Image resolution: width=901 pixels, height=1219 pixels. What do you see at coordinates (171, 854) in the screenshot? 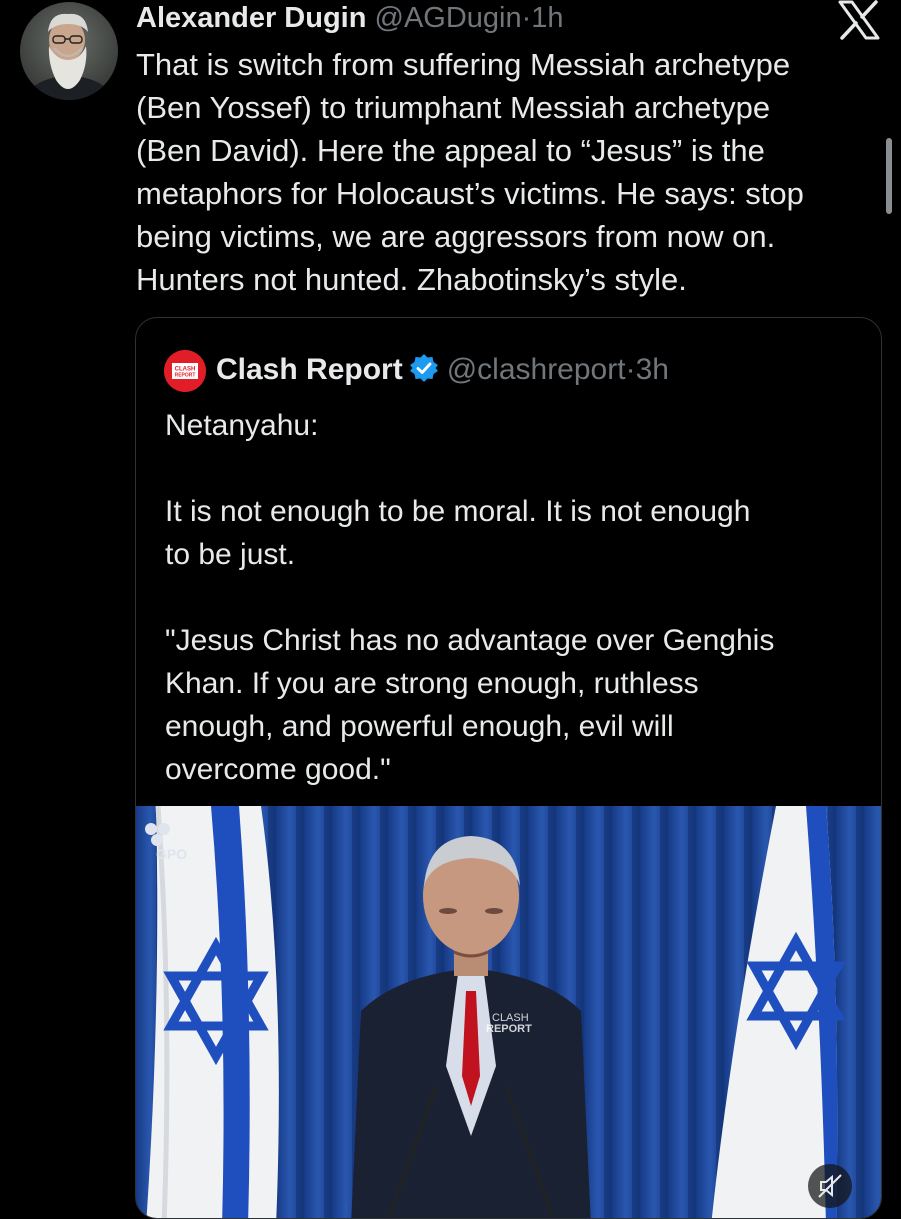
I see `gpo-logo-text: GPO` at bounding box center [171, 854].